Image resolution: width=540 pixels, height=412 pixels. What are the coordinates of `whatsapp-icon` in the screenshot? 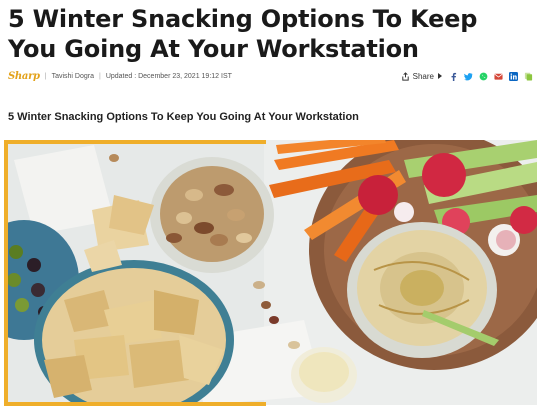 It's located at (483, 76).